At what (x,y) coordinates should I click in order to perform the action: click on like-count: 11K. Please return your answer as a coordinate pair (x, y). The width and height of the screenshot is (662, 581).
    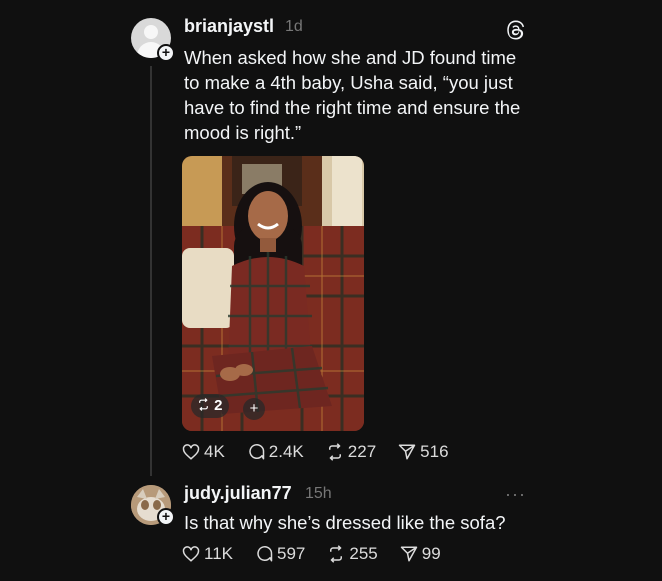
    Looking at the image, I should click on (218, 553).